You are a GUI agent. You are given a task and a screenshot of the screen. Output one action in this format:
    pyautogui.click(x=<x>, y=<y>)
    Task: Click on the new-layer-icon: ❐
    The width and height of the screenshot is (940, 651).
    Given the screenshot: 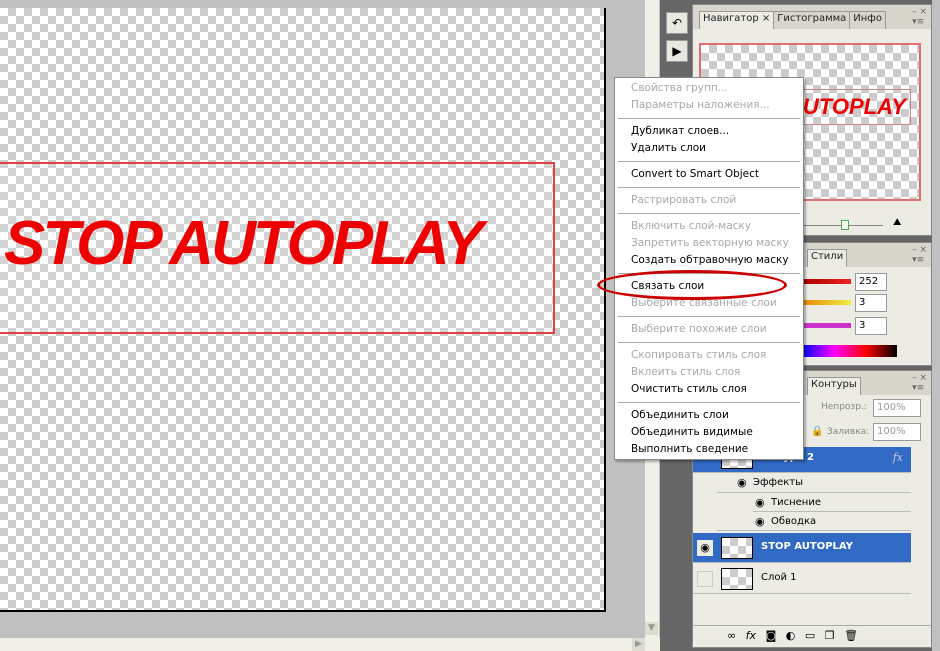 What is the action you would take?
    pyautogui.click(x=830, y=635)
    